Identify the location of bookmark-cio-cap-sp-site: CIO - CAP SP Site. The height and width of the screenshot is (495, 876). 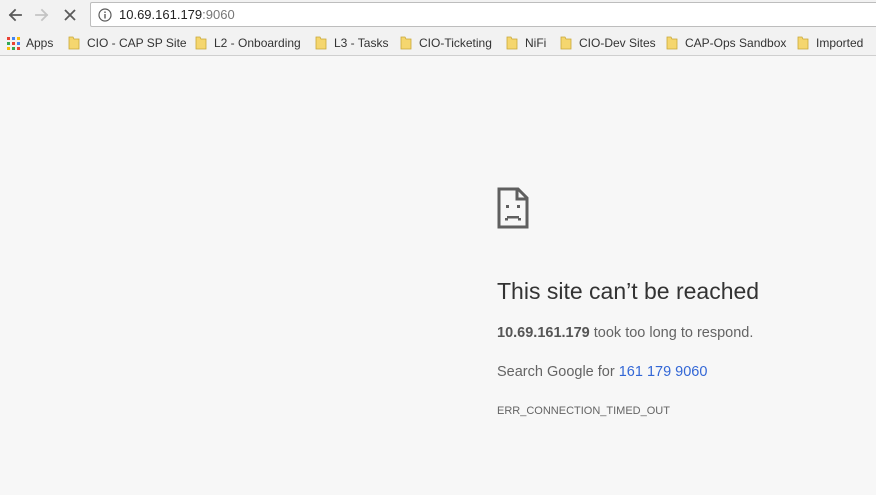
(127, 43).